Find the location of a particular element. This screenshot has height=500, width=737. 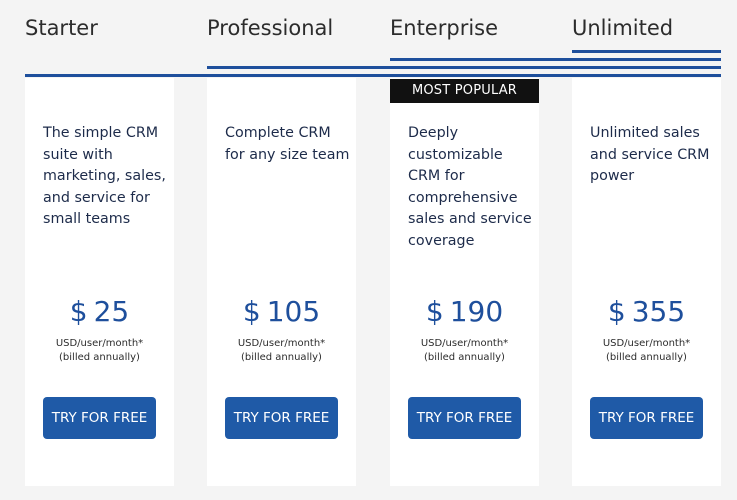

plan-name-unlimited: Unlimited is located at coordinates (623, 28).